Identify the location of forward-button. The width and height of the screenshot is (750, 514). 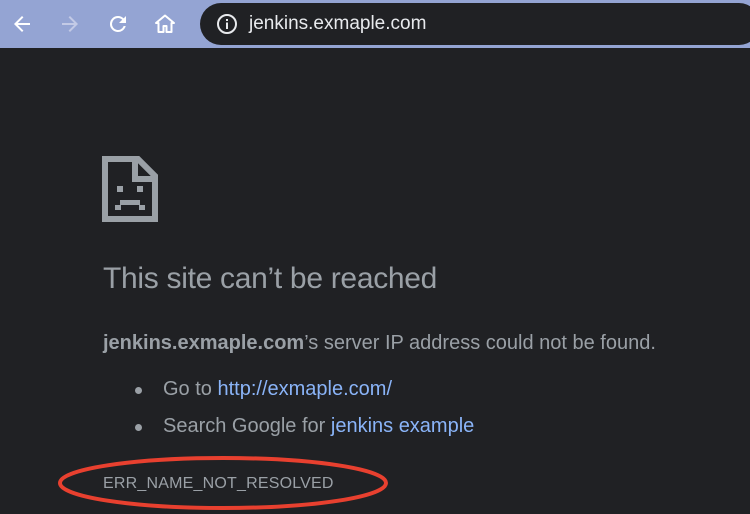
(70, 24).